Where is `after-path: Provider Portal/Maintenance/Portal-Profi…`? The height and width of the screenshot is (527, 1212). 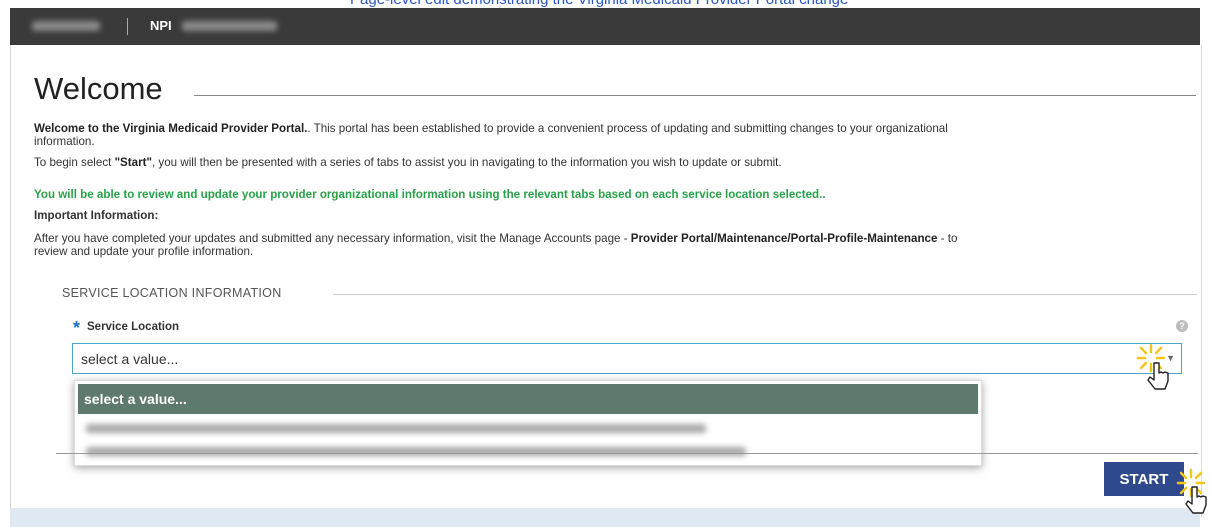
after-path: Provider Portal/Maintenance/Portal-Profi… is located at coordinates (784, 238).